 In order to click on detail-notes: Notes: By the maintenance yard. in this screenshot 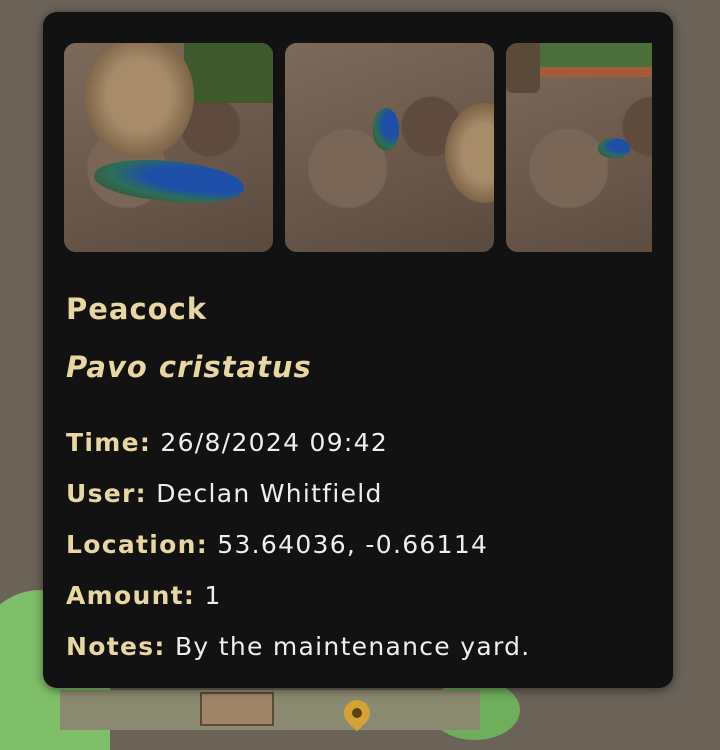, I will do `click(298, 654)`.